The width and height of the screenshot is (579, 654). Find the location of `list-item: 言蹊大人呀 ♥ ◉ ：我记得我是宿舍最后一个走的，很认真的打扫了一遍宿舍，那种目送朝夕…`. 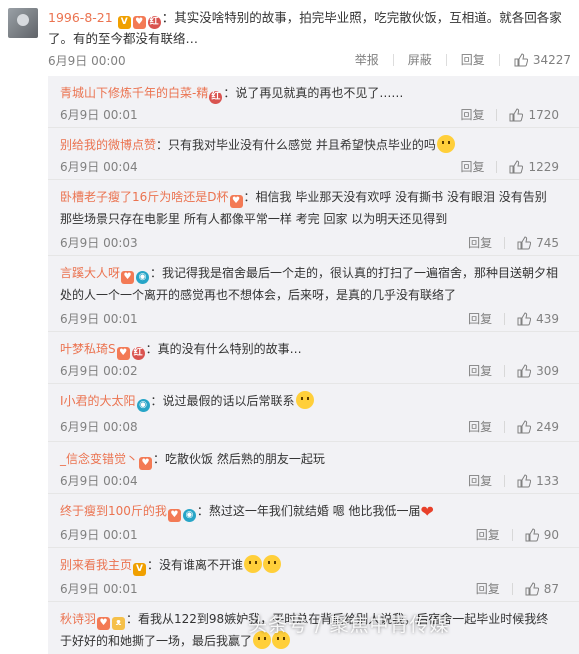

list-item: 言蹊大人呀 ♥ ◉ ：我记得我是宿舍最后一个走的，很认真的打扫了一遍宿舍，那种目送朝夕… is located at coordinates (313, 294).